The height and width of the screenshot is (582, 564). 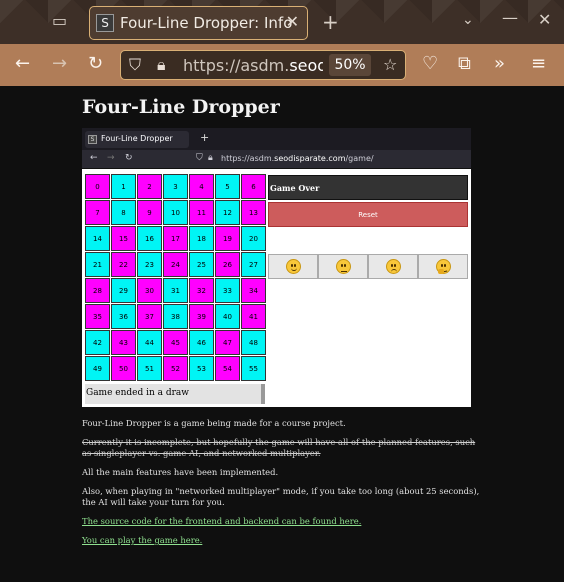 I want to click on board-cell: 14, so click(x=97, y=238).